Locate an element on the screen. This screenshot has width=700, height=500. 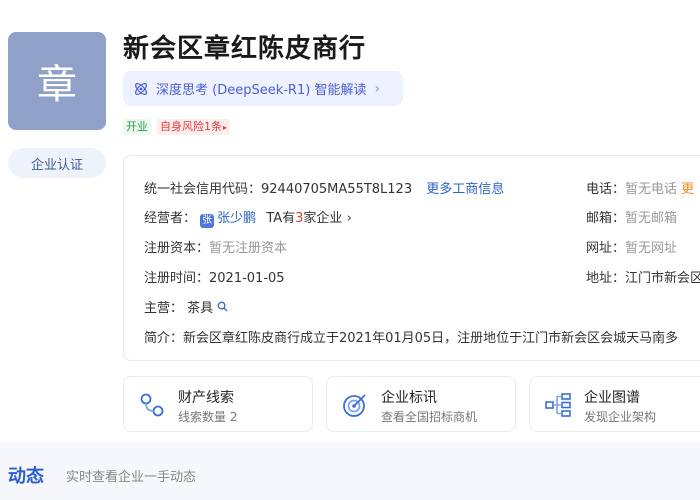
ai-interpret-label: 深度思考 (DeepSeek-R1) 智能解读 is located at coordinates (261, 90).